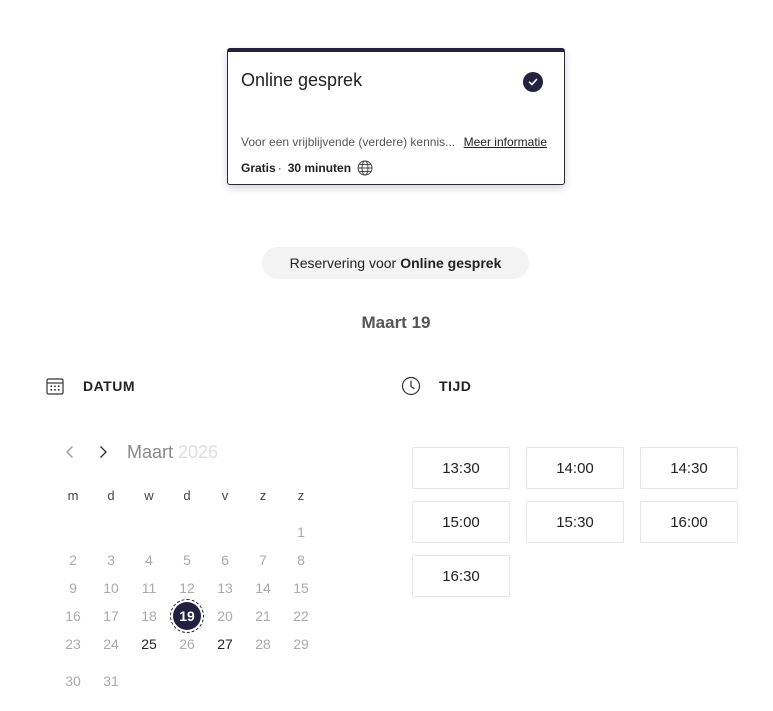 This screenshot has height=711, width=773. Describe the element at coordinates (689, 468) in the screenshot. I see `time-slot-button: 14:30` at that location.